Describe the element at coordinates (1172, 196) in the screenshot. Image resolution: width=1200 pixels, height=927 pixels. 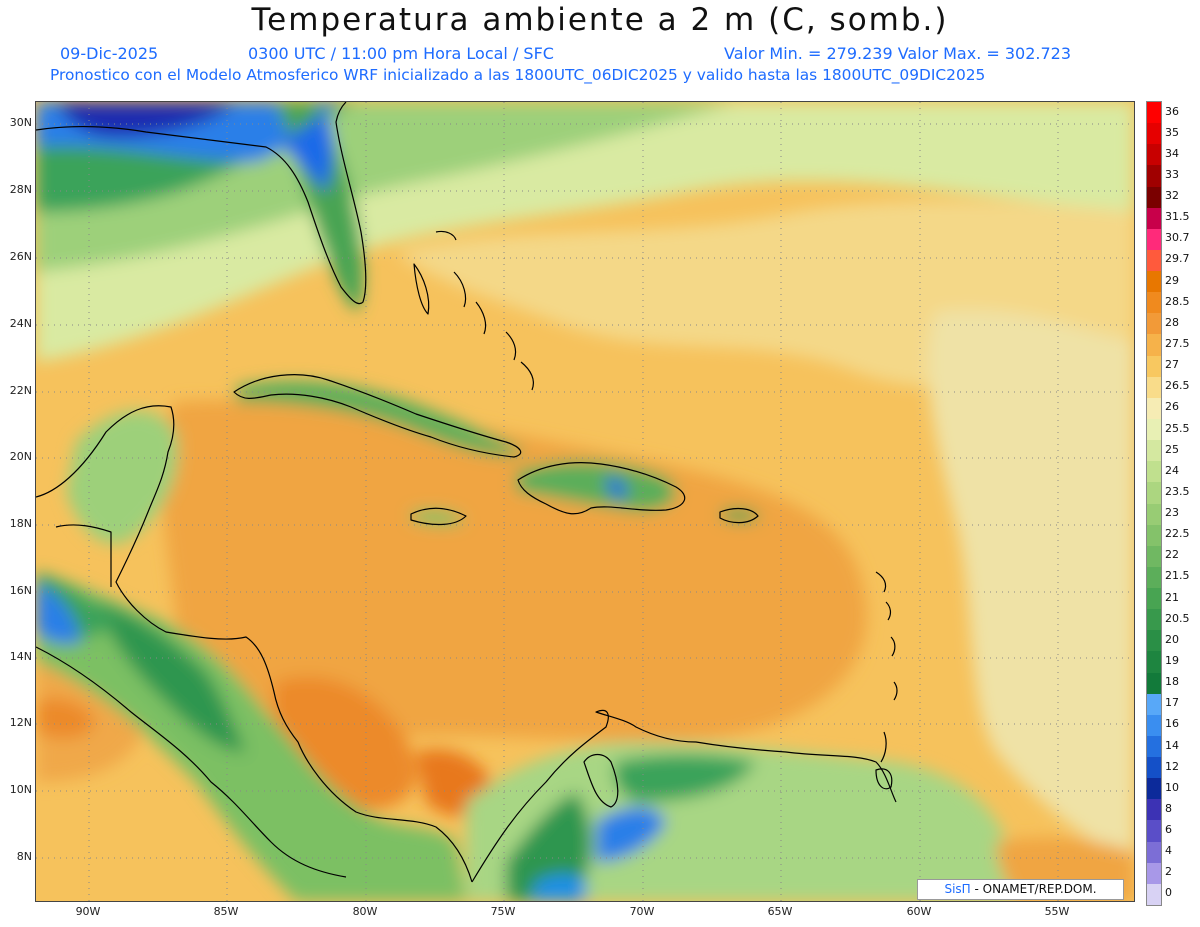
I see `colorbar-label: 32` at that location.